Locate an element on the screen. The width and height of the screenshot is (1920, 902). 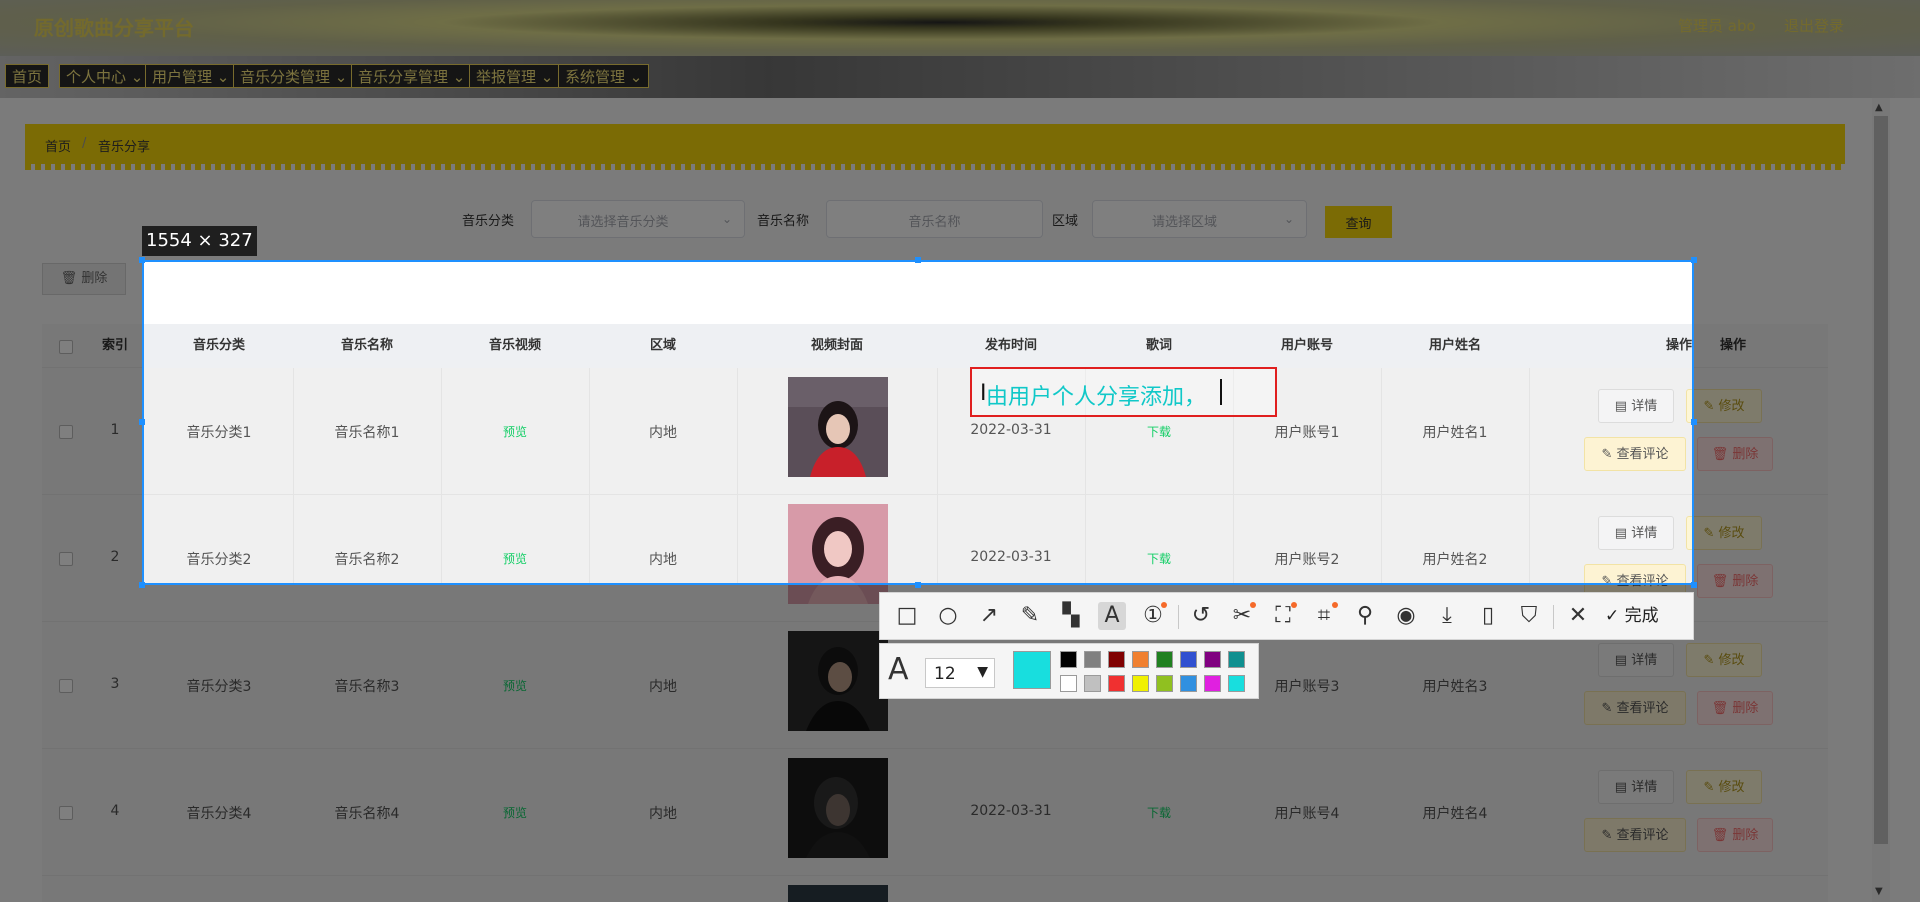
capture-size-label: 1554 × 327 is located at coordinates (199, 241).